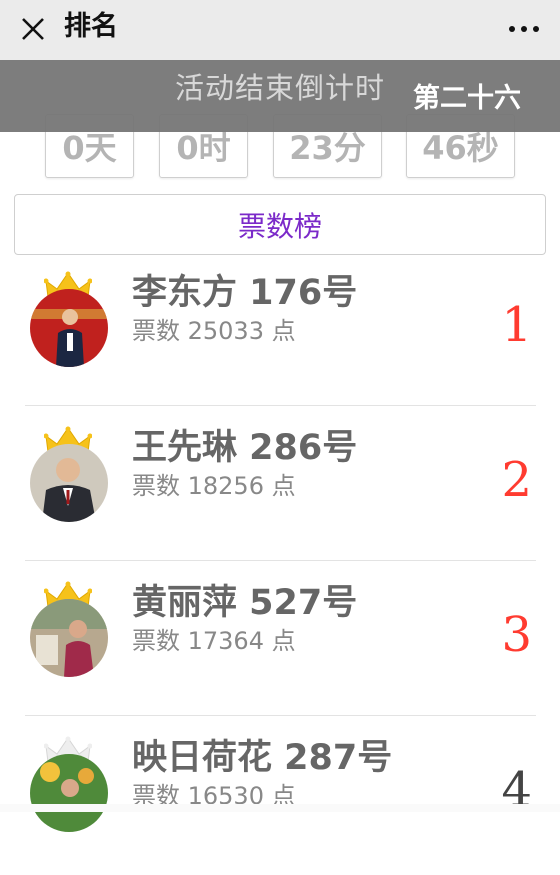 This screenshot has height=875, width=560. Describe the element at coordinates (280, 96) in the screenshot. I see `countdown-banner: 活动结束倒计时 第二十六` at that location.